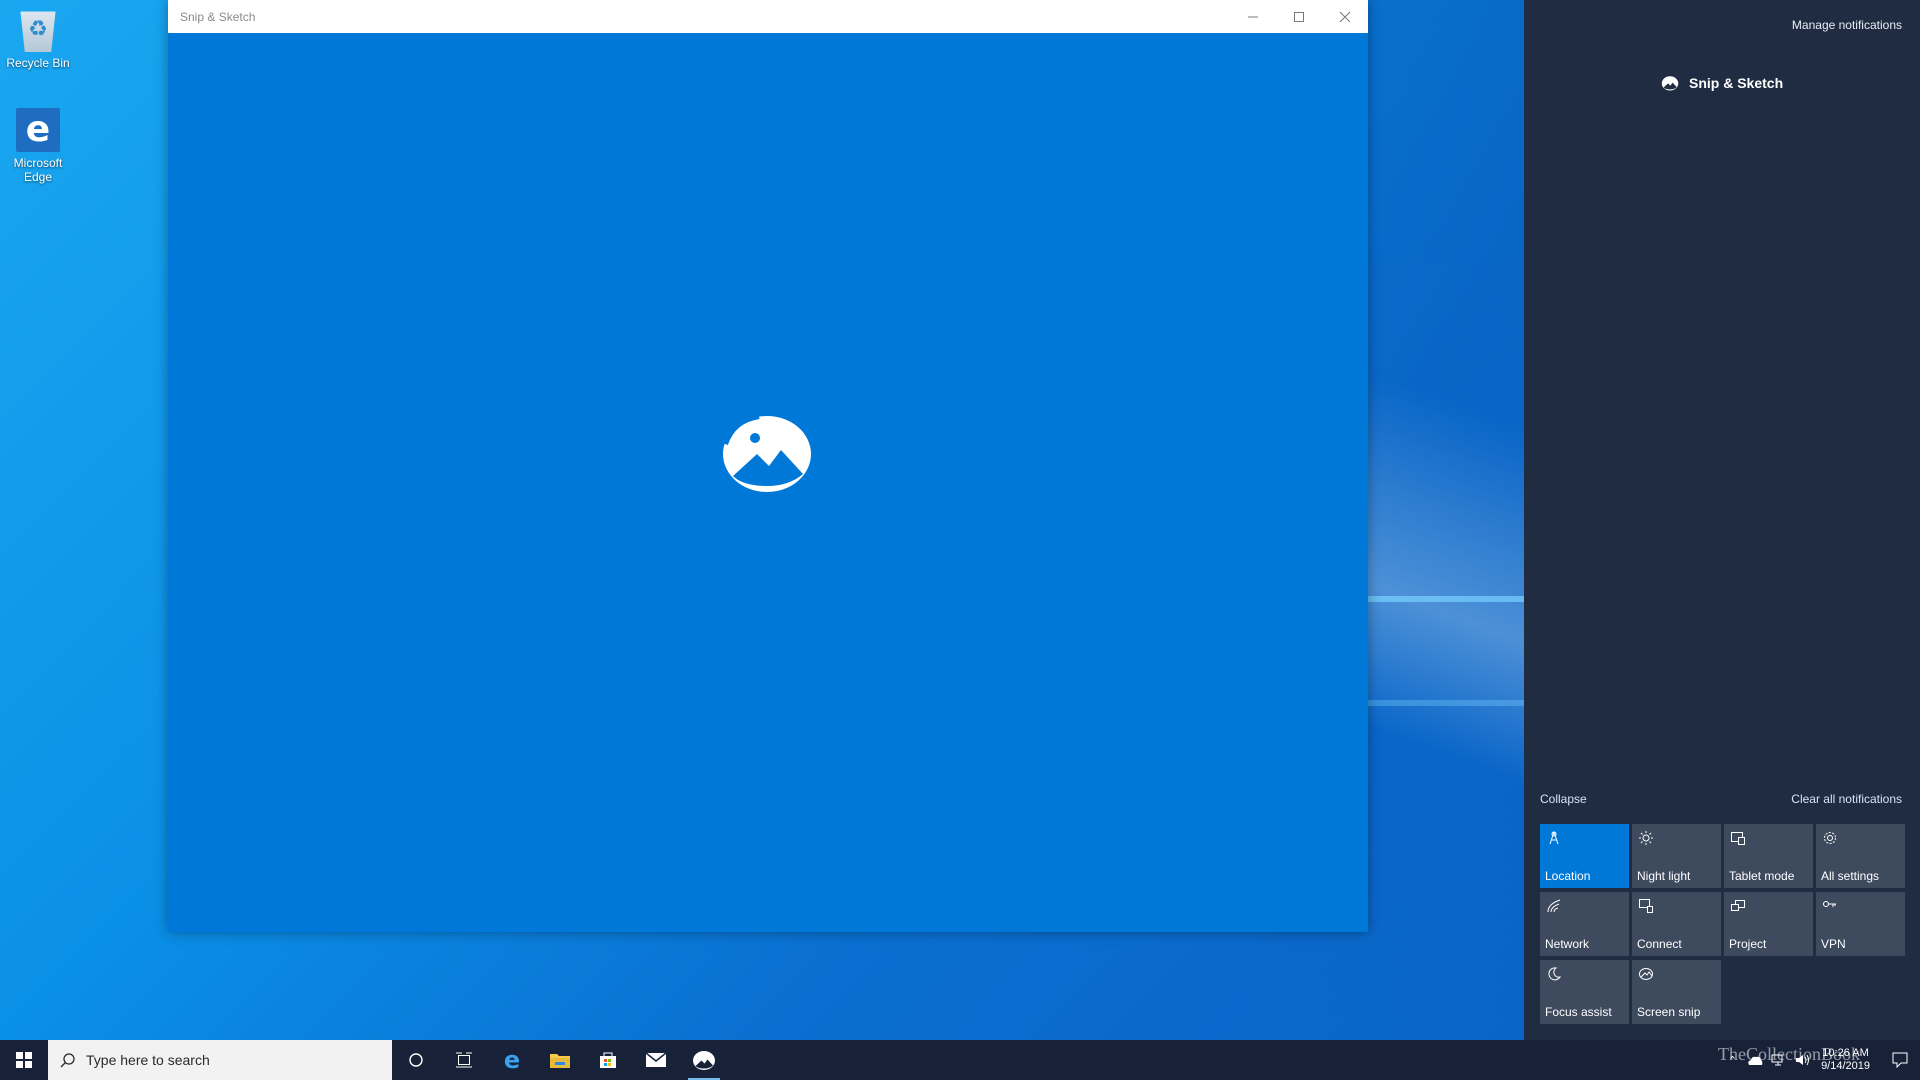 This screenshot has height=1080, width=1920. I want to click on snip-sketch-icon, so click(704, 1060).